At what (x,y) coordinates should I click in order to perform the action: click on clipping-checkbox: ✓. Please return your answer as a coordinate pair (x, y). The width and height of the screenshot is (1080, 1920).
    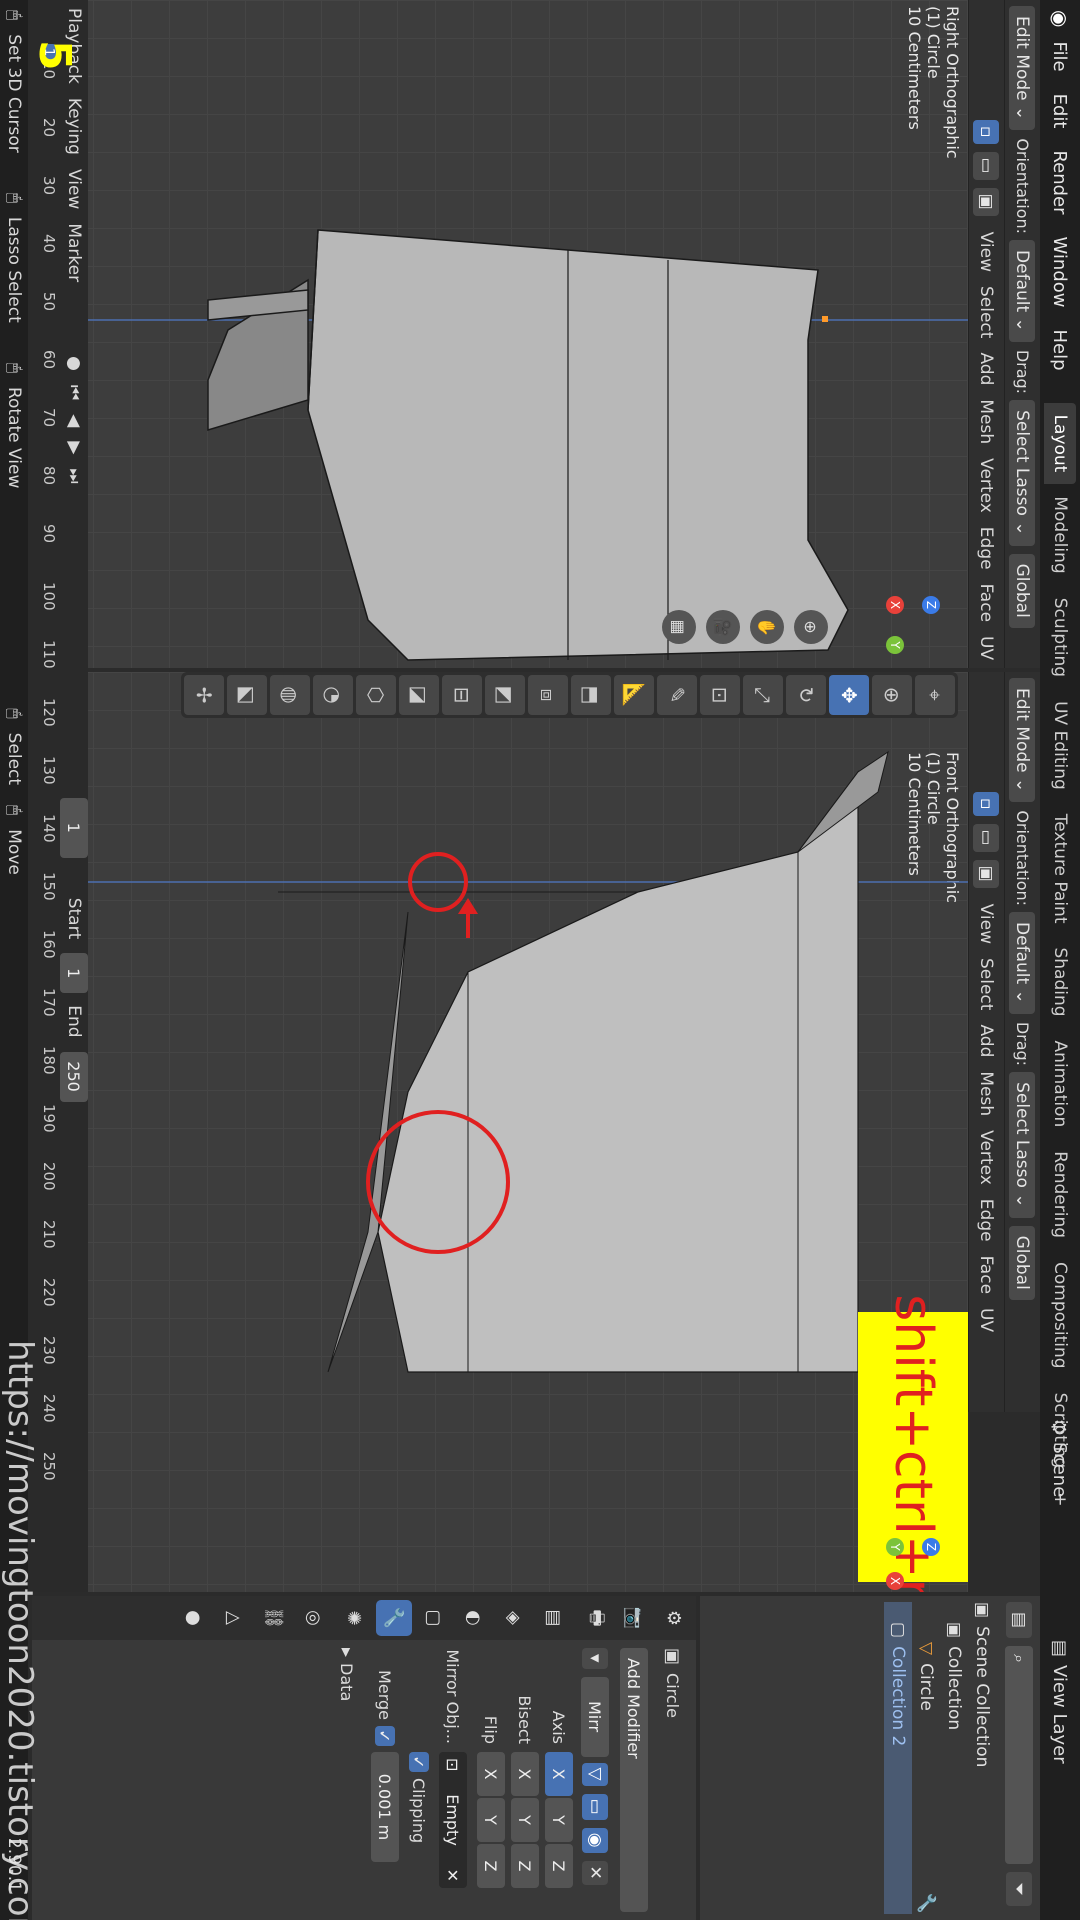
    Looking at the image, I should click on (419, 1762).